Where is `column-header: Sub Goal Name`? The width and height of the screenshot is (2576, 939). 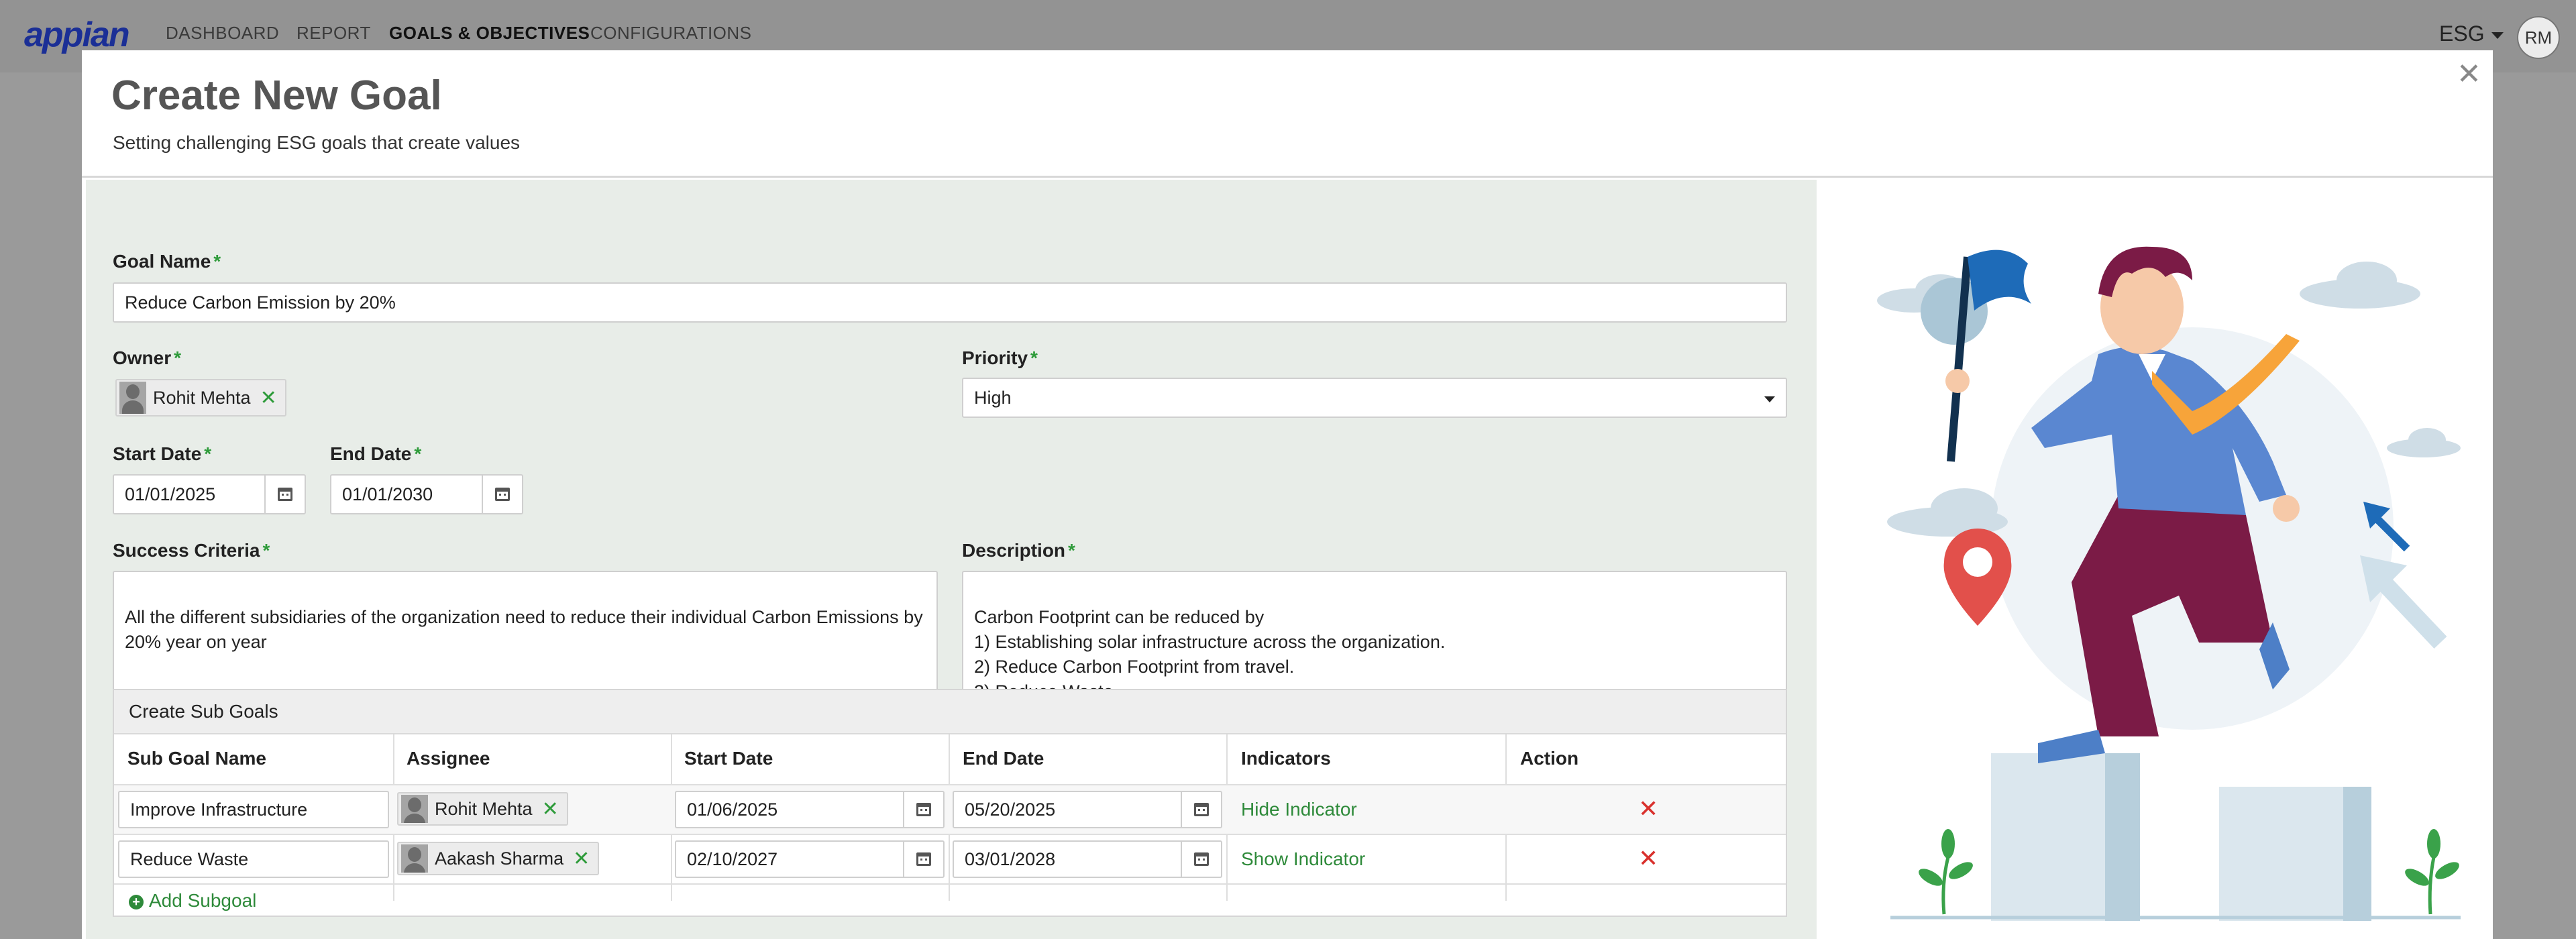
column-header: Sub Goal Name is located at coordinates (196, 758).